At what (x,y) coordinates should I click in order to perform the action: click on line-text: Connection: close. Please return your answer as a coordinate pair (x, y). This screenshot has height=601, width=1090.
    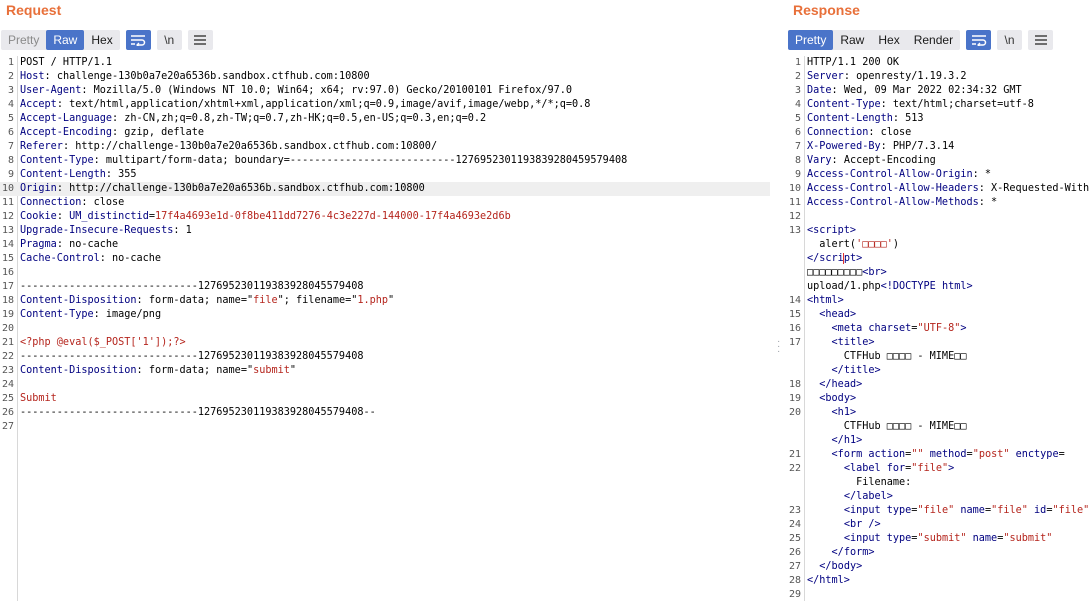
    Looking at the image, I should click on (72, 203).